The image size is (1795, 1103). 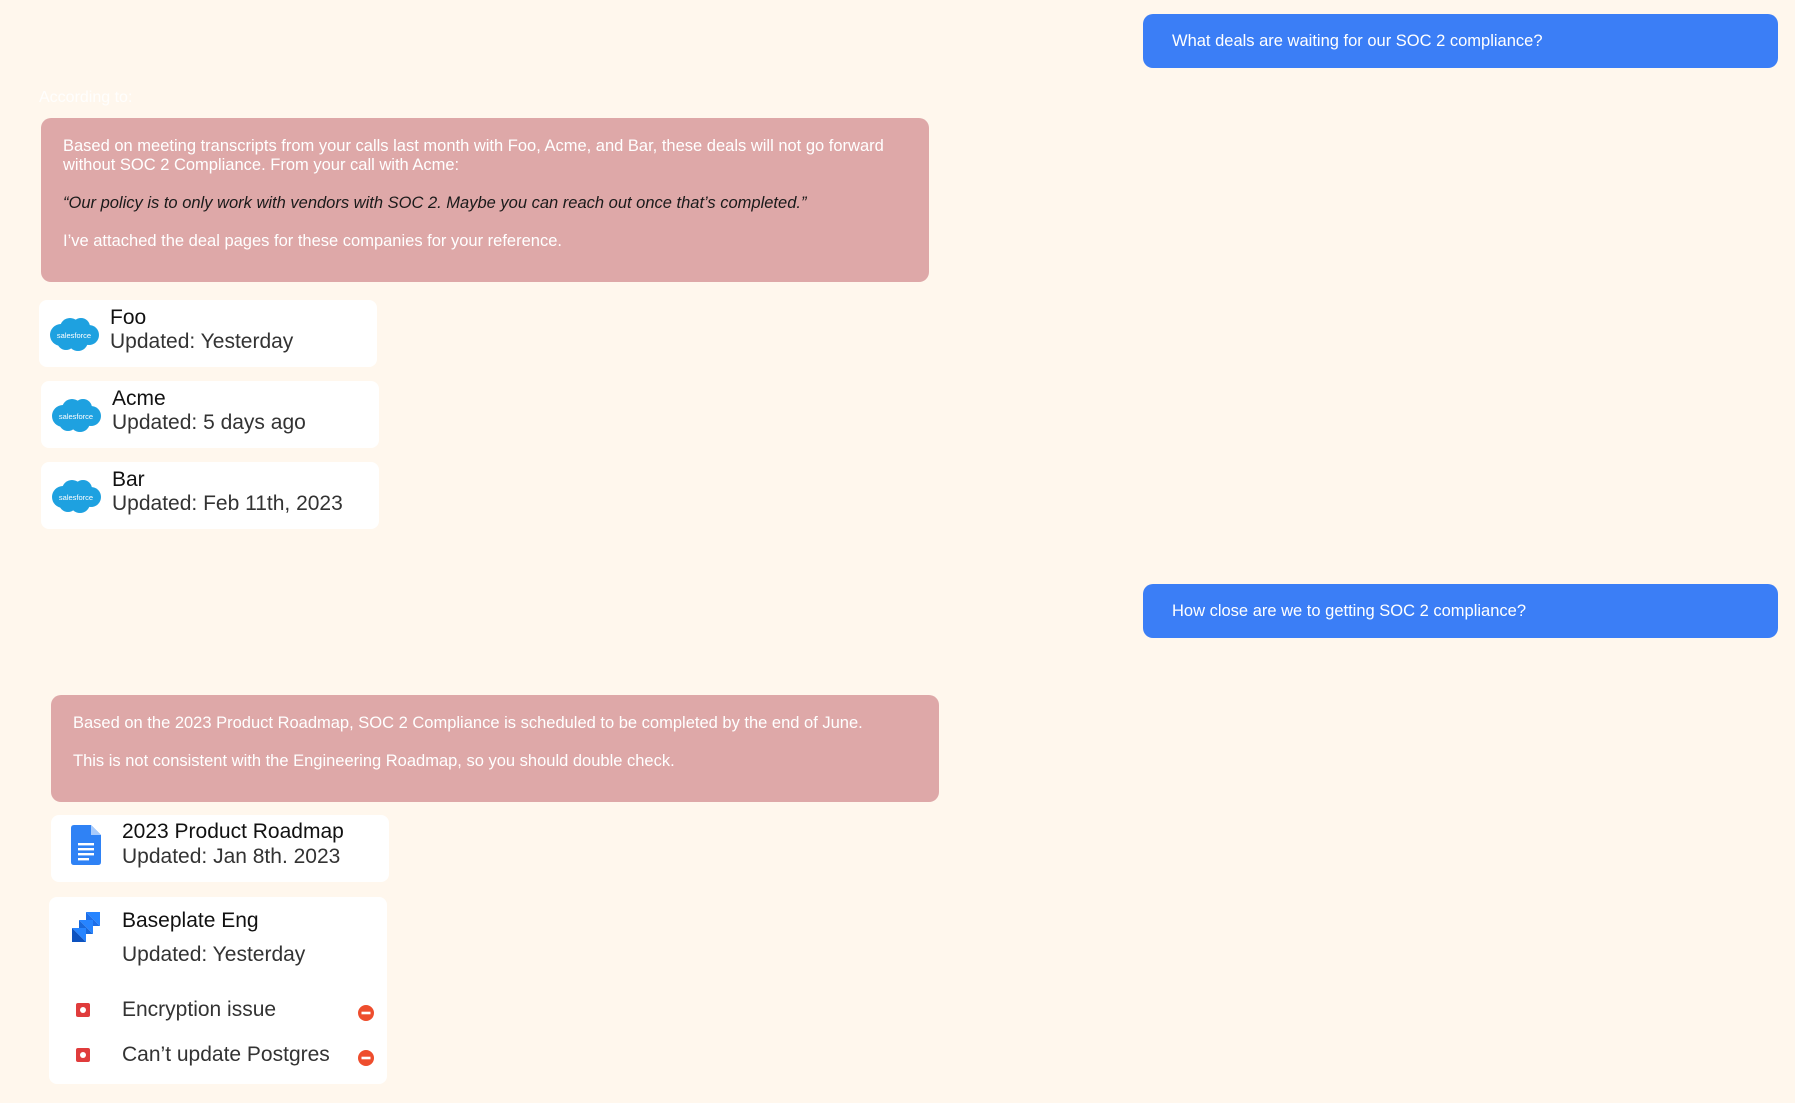 I want to click on deal-updated: Updated: Feb 11th, 2023, so click(x=227, y=503).